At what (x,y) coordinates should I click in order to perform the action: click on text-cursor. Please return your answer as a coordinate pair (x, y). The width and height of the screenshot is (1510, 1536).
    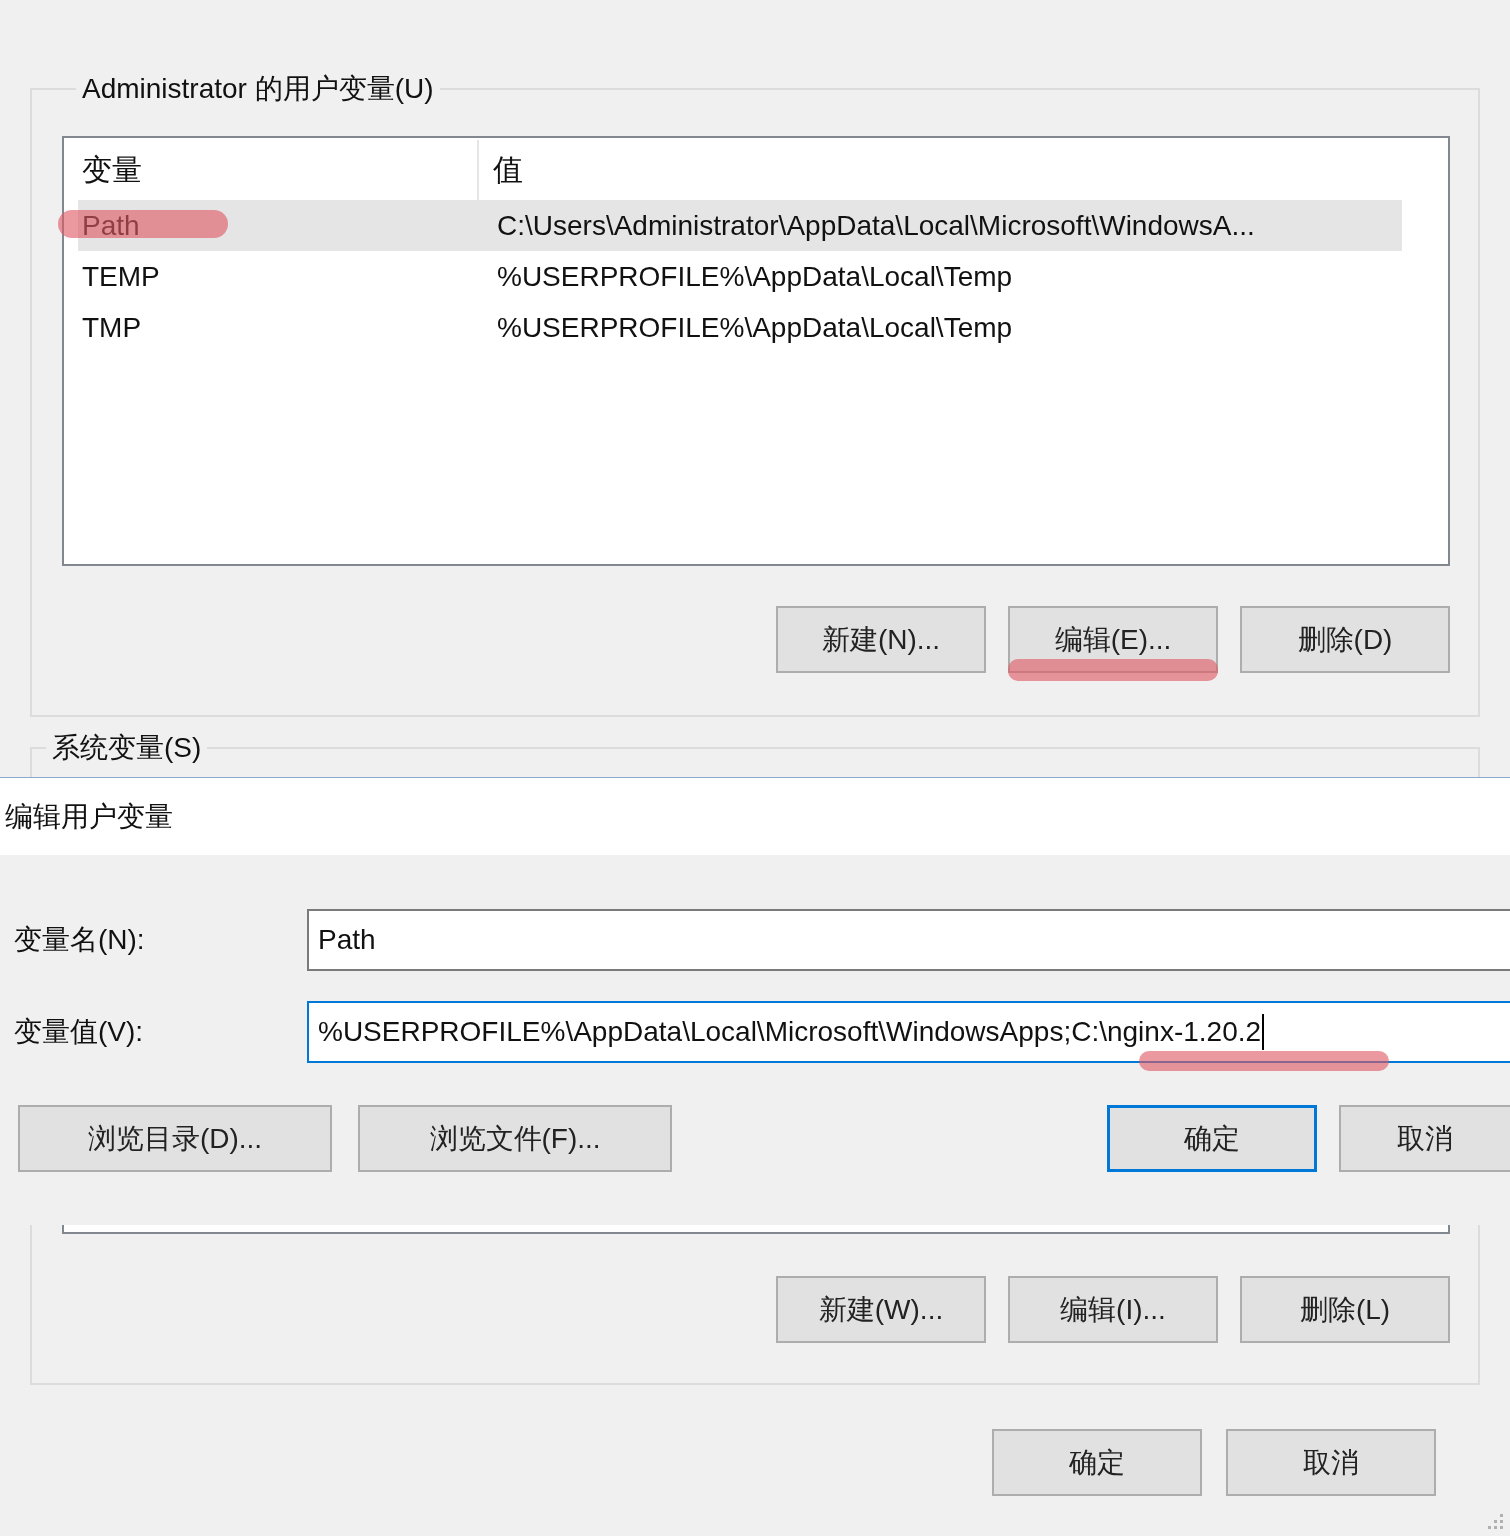
    Looking at the image, I should click on (1263, 1032).